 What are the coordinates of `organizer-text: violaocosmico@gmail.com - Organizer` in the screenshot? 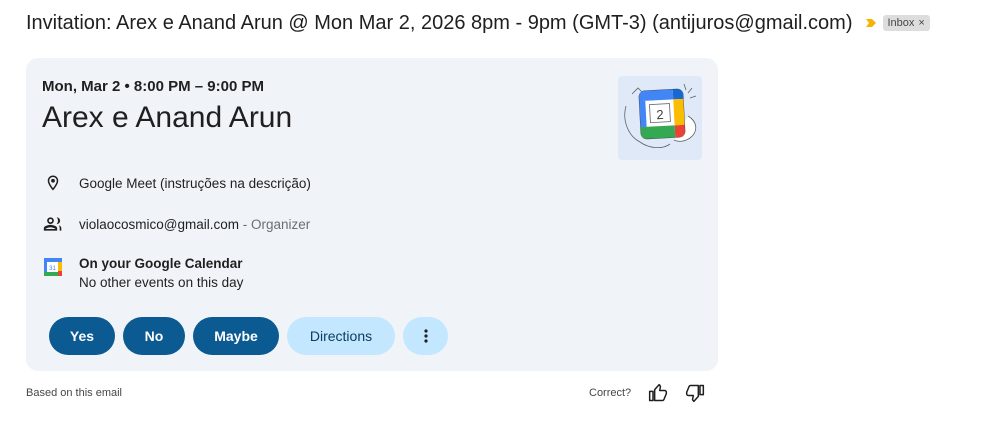 It's located at (194, 224).